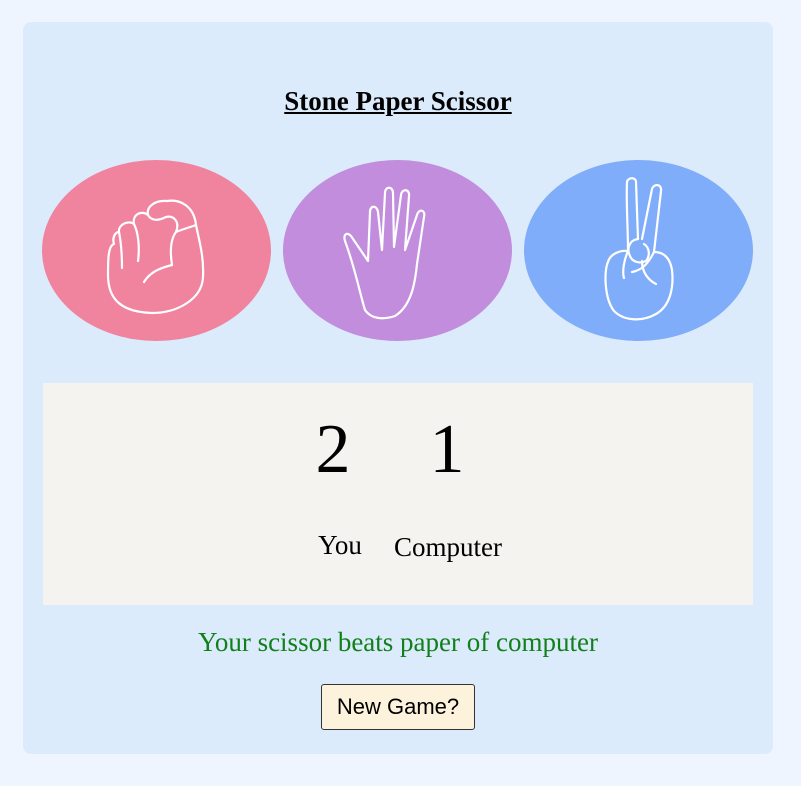 The image size is (801, 786). What do you see at coordinates (398, 642) in the screenshot?
I see `result-message: Your scissor beats paper of computer` at bounding box center [398, 642].